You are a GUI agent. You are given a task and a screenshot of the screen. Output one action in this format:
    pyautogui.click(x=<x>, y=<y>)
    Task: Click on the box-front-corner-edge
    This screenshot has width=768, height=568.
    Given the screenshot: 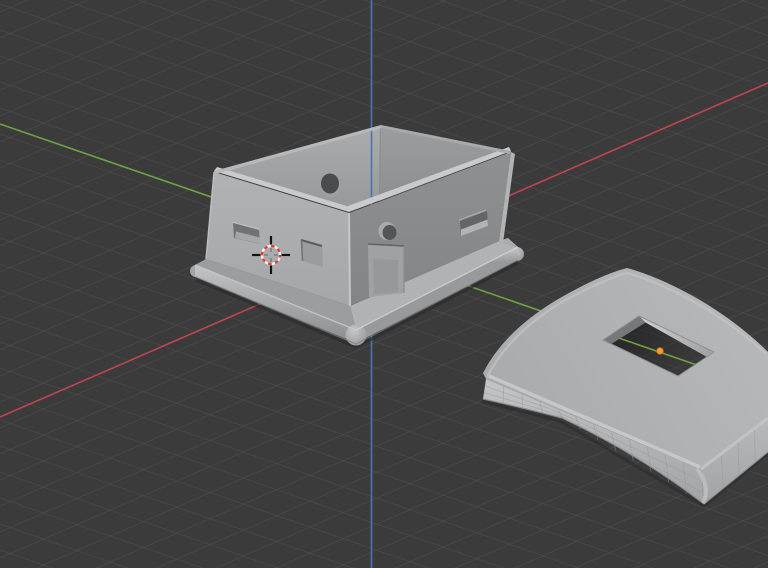 What is the action you would take?
    pyautogui.click(x=349, y=259)
    